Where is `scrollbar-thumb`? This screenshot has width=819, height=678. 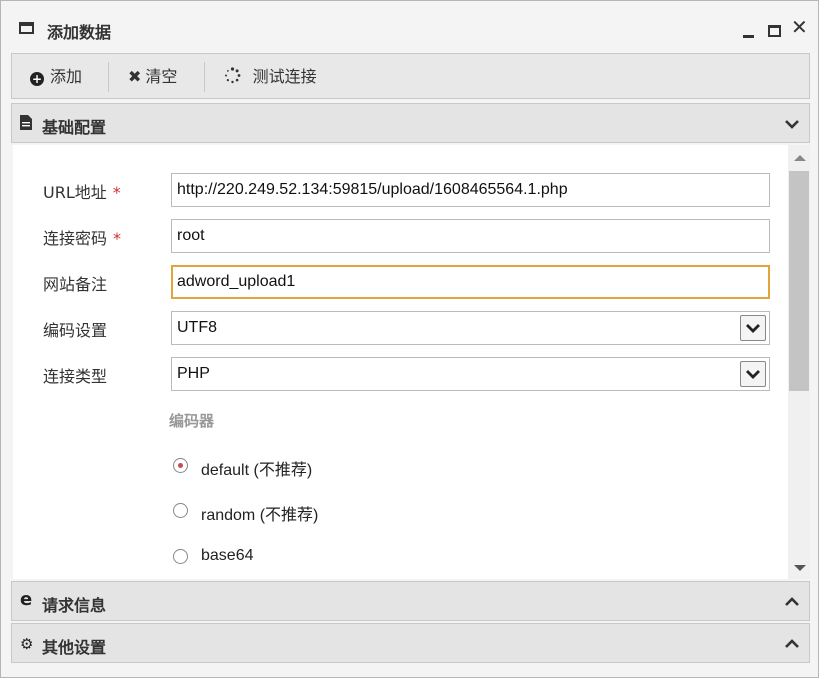
scrollbar-thumb is located at coordinates (799, 281).